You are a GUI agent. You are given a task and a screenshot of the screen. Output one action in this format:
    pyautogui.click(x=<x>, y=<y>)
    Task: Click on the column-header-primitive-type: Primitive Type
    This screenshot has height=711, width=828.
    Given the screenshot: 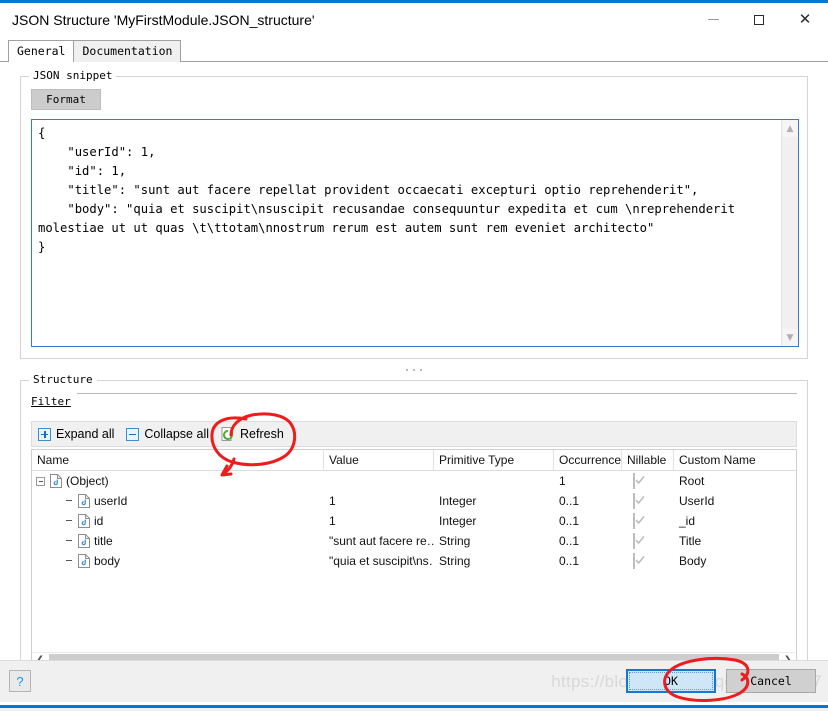 What is the action you would take?
    pyautogui.click(x=494, y=460)
    